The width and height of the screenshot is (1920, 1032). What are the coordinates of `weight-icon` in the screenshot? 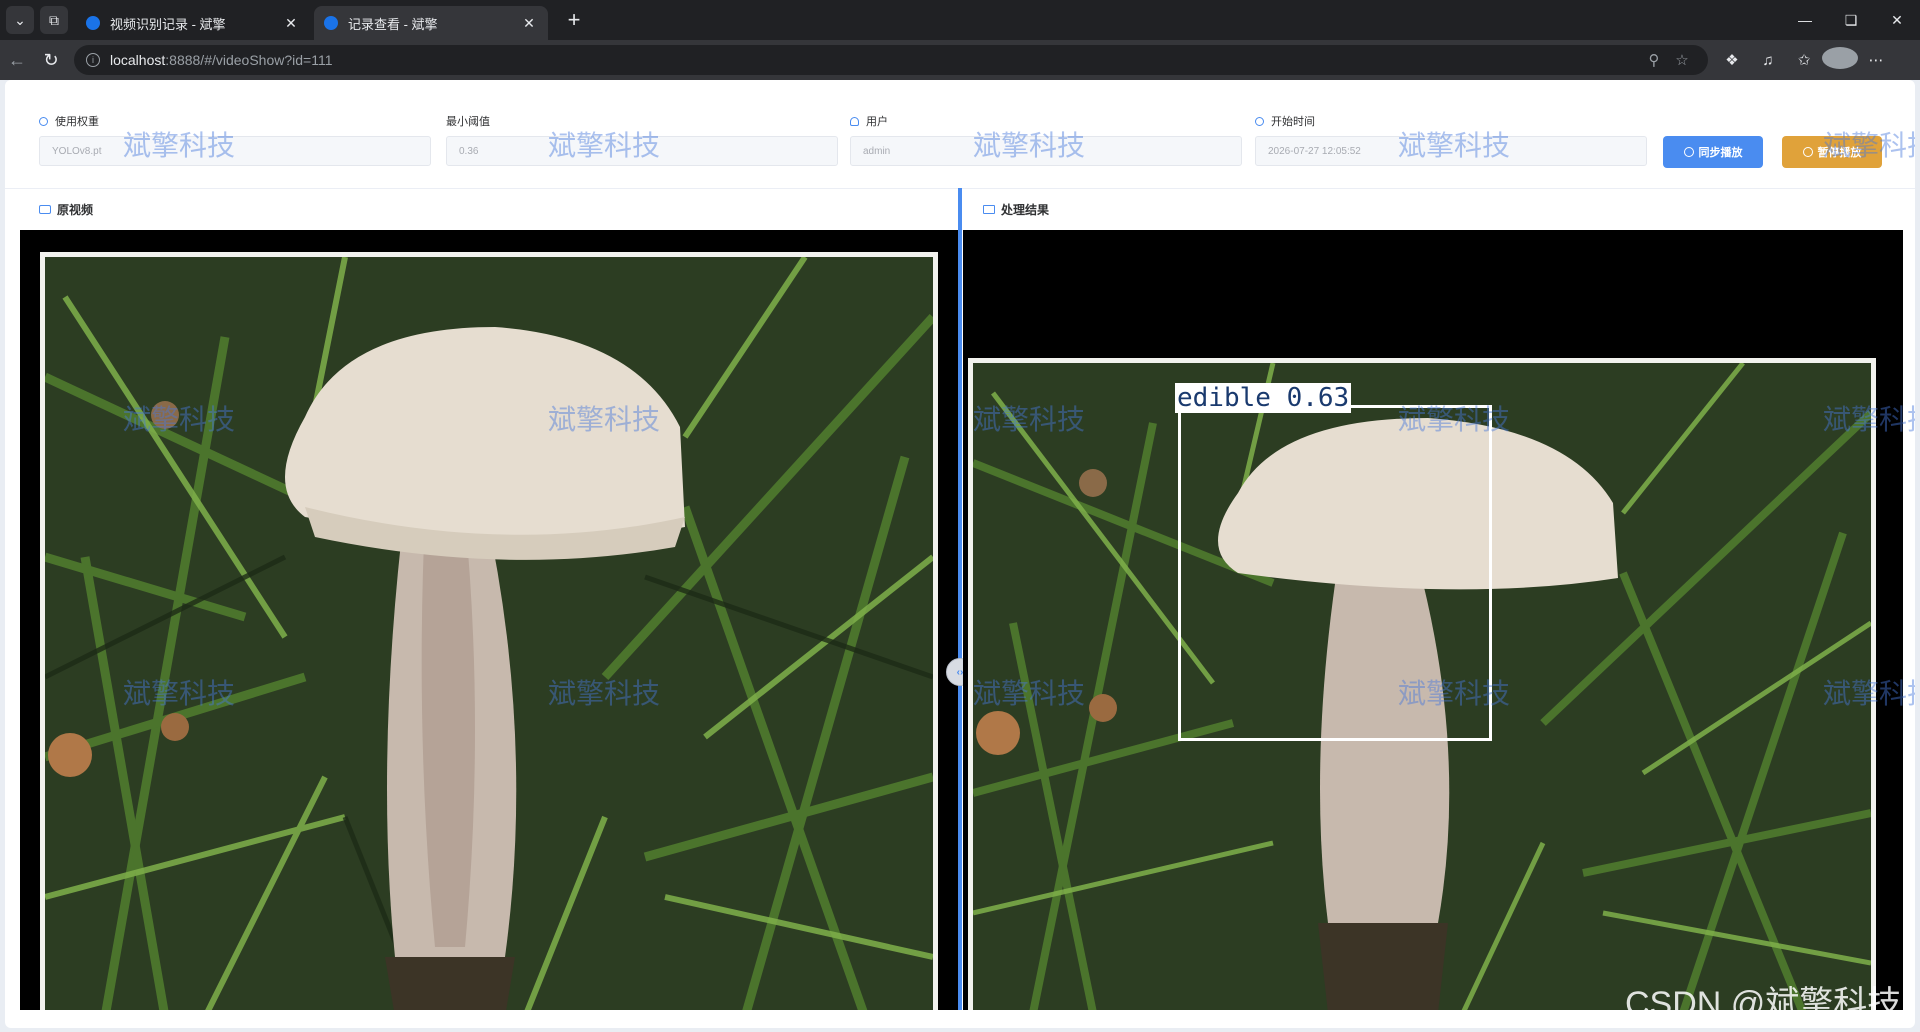 It's located at (43, 121).